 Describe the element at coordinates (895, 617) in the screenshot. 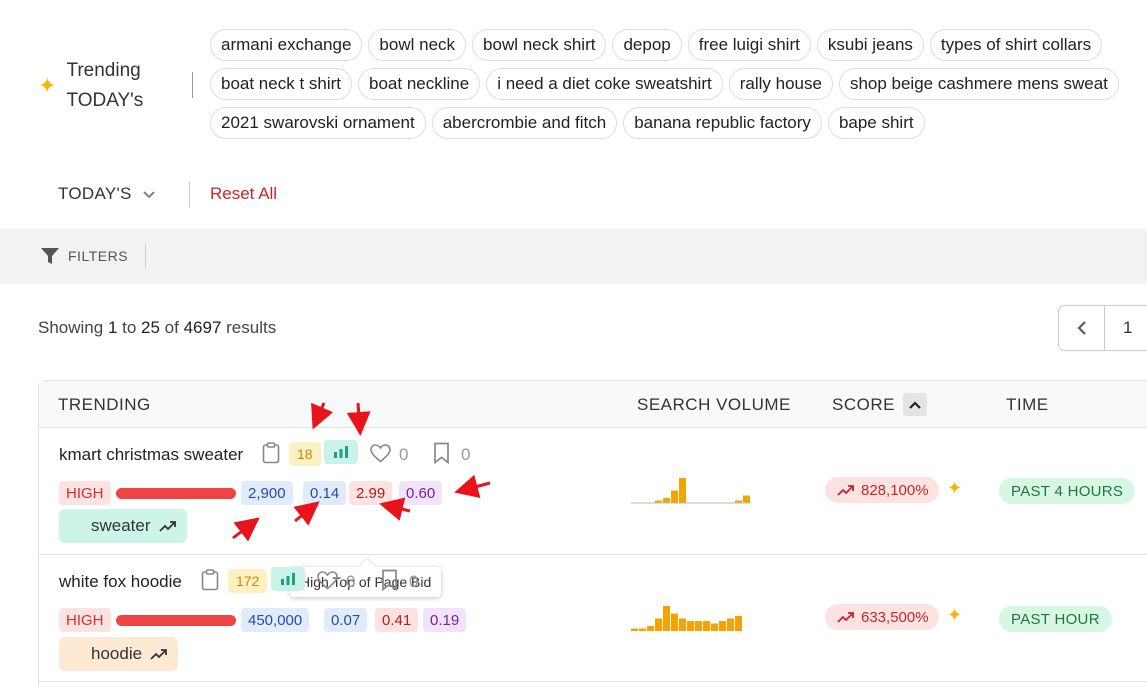

I see `score-value: 633,500%` at that location.